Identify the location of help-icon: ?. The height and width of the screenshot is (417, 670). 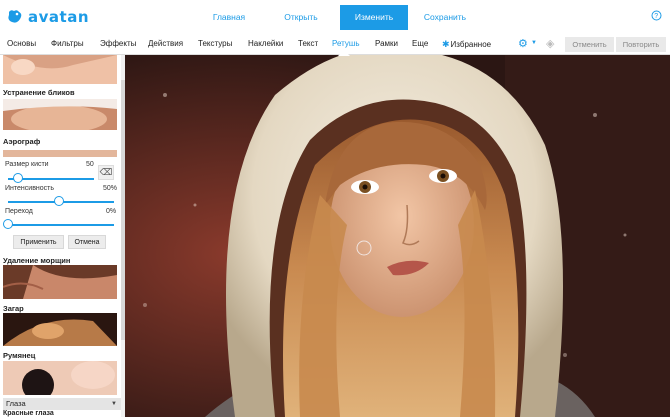
(656, 17).